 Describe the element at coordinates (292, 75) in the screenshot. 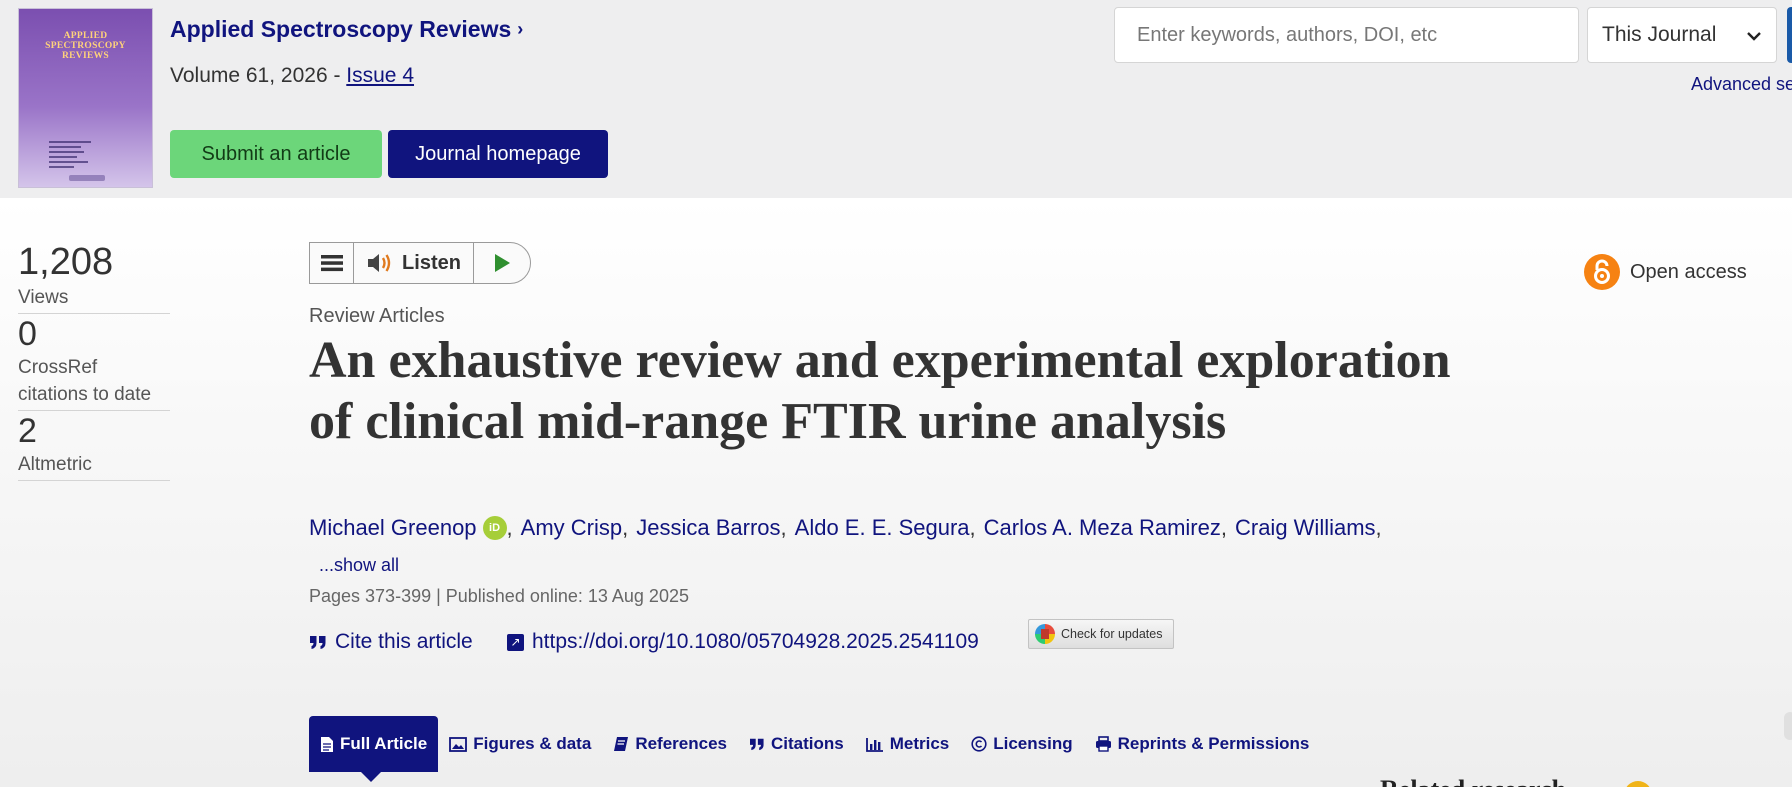

I see `volume-issue-line: Volume 61, 2026 - Issue 4` at that location.